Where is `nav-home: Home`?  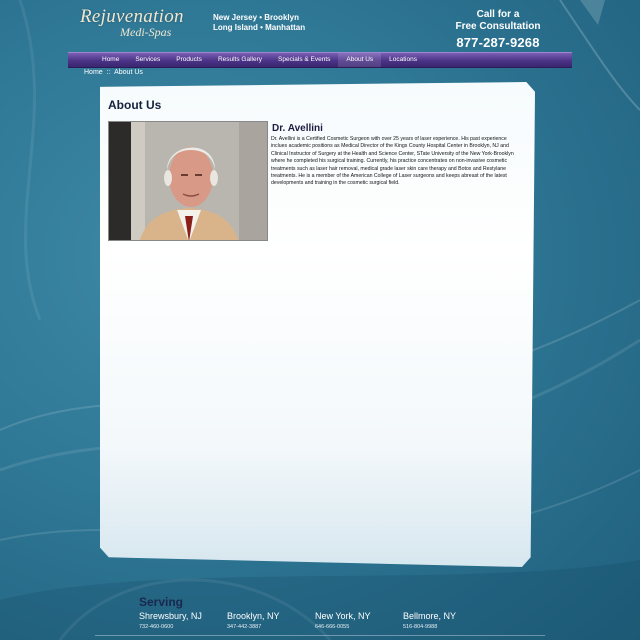
nav-home: Home is located at coordinates (110, 60).